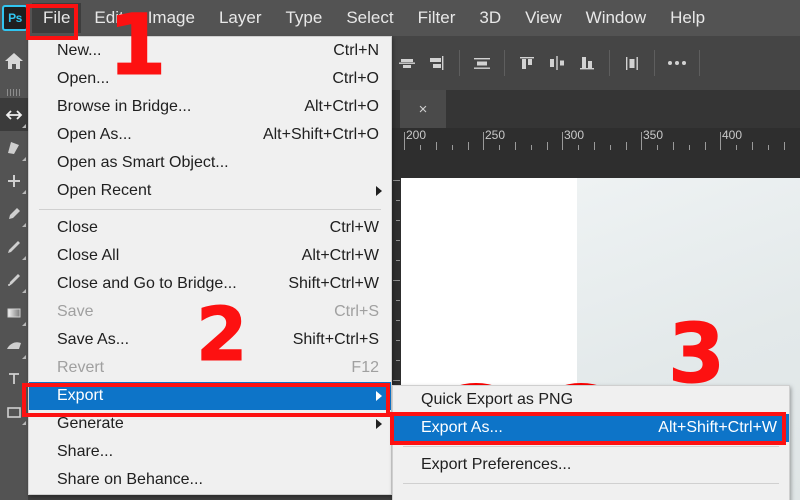 This screenshot has height=500, width=800. Describe the element at coordinates (88, 255) in the screenshot. I see `menu-item-label: Close All` at that location.